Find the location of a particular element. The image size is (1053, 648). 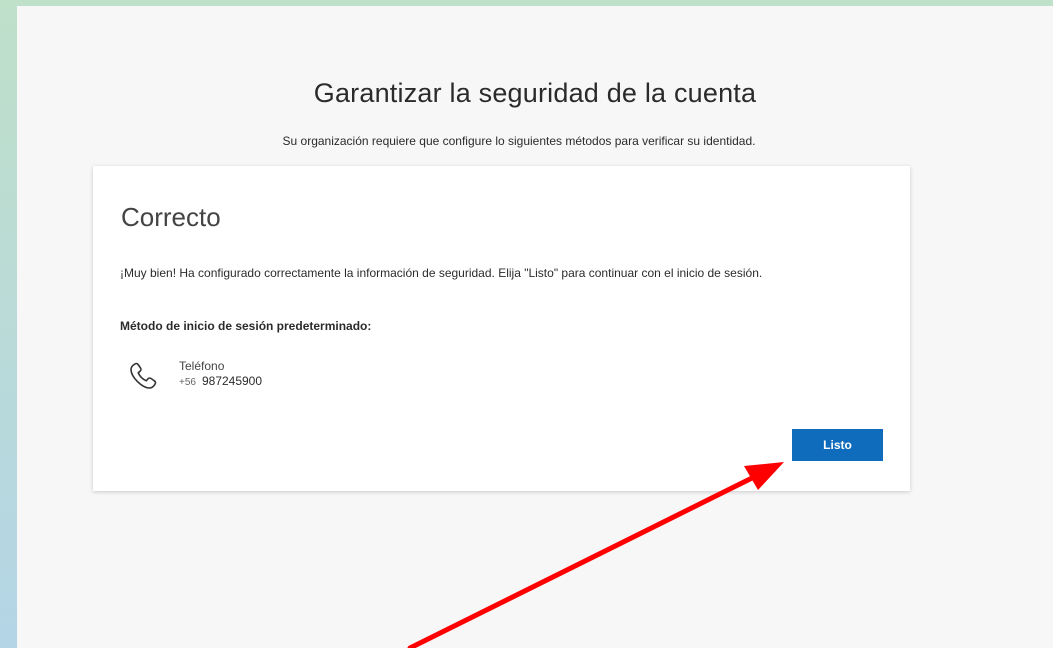

page-title: Garantizar la seguridad de la cuenta is located at coordinates (535, 93).